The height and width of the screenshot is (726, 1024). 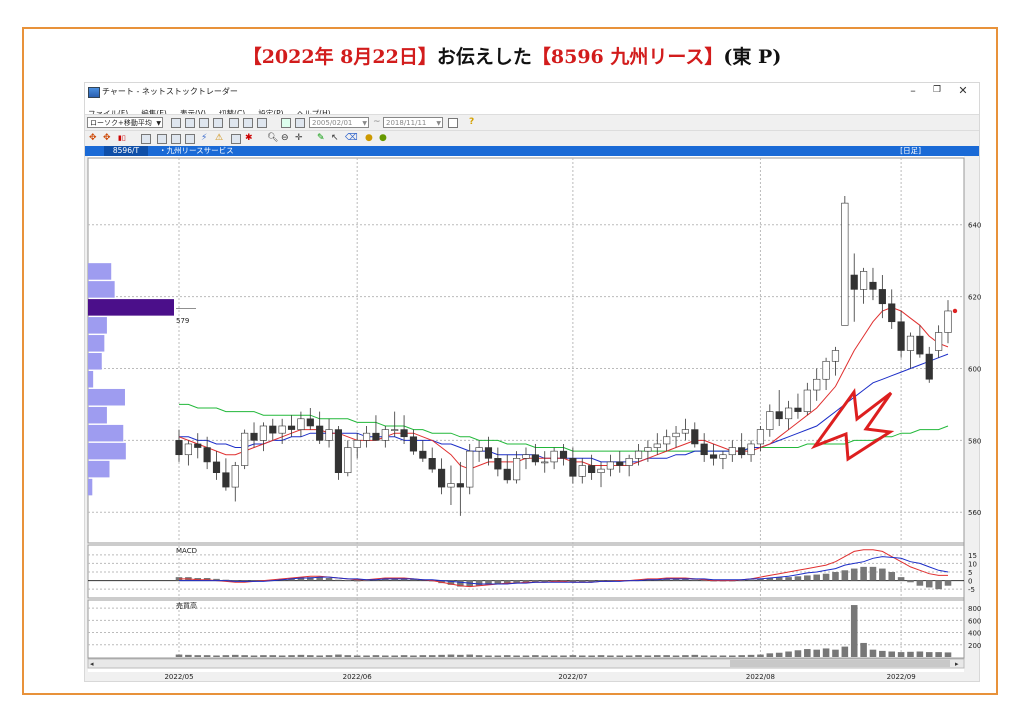 What do you see at coordinates (974, 441) in the screenshot?
I see `price-tick-label: 580` at bounding box center [974, 441].